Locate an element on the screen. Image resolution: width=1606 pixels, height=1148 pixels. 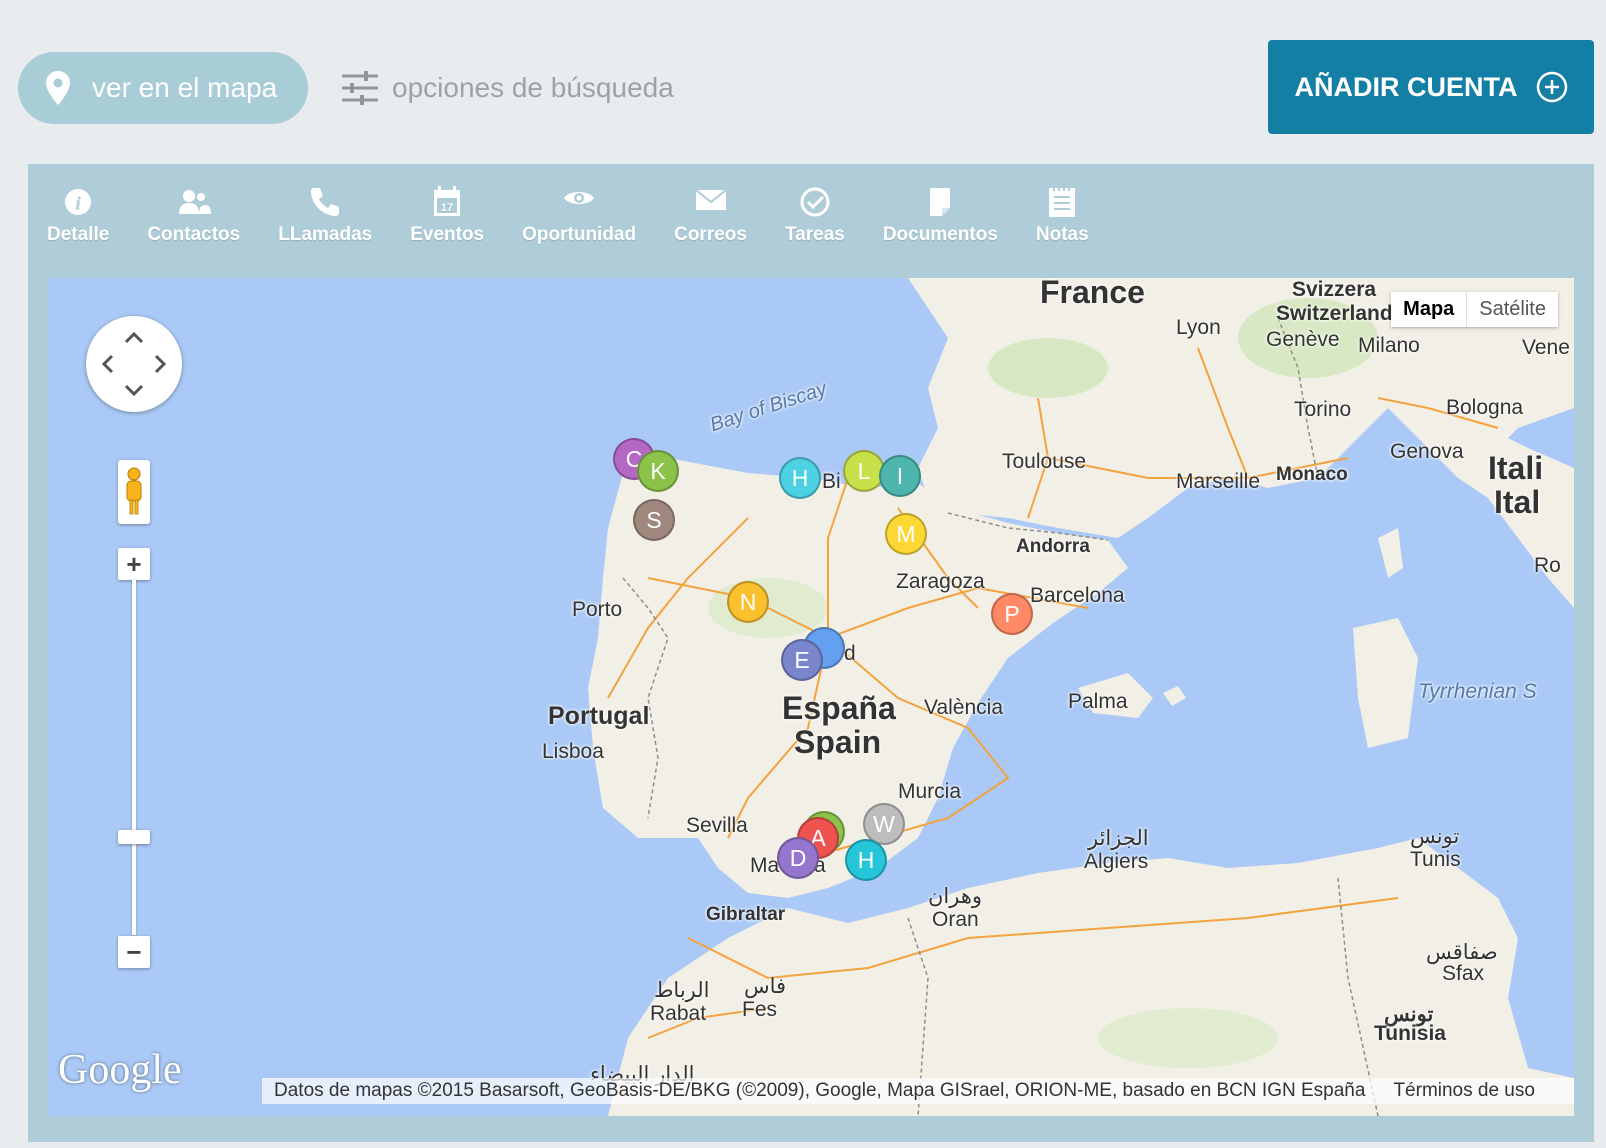
info-icon: i is located at coordinates (78, 202).